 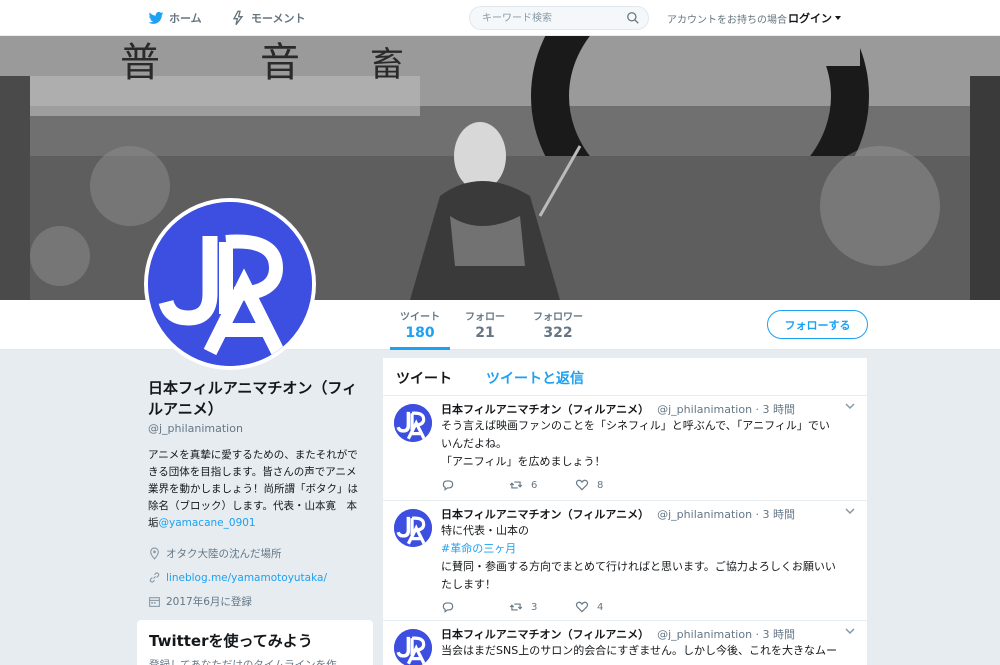 What do you see at coordinates (600, 485) in the screenshot?
I see `like-count: 8` at bounding box center [600, 485].